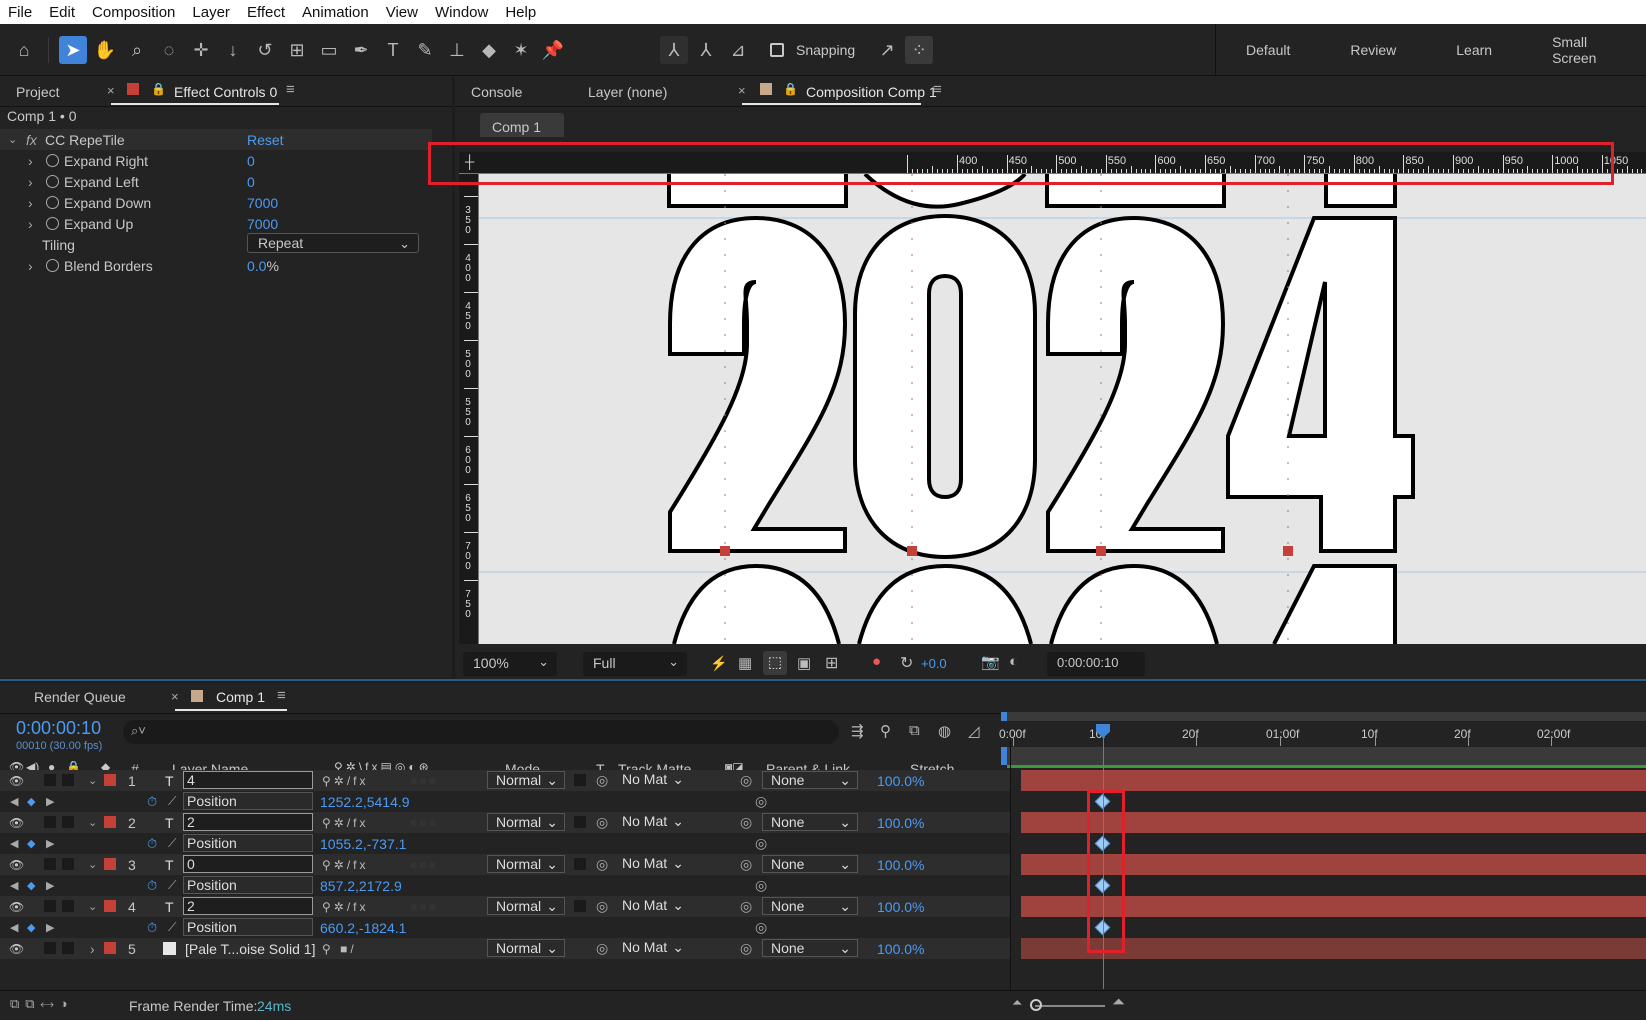 This screenshot has height=1020, width=1646. I want to click on solo-box, so click(50, 864).